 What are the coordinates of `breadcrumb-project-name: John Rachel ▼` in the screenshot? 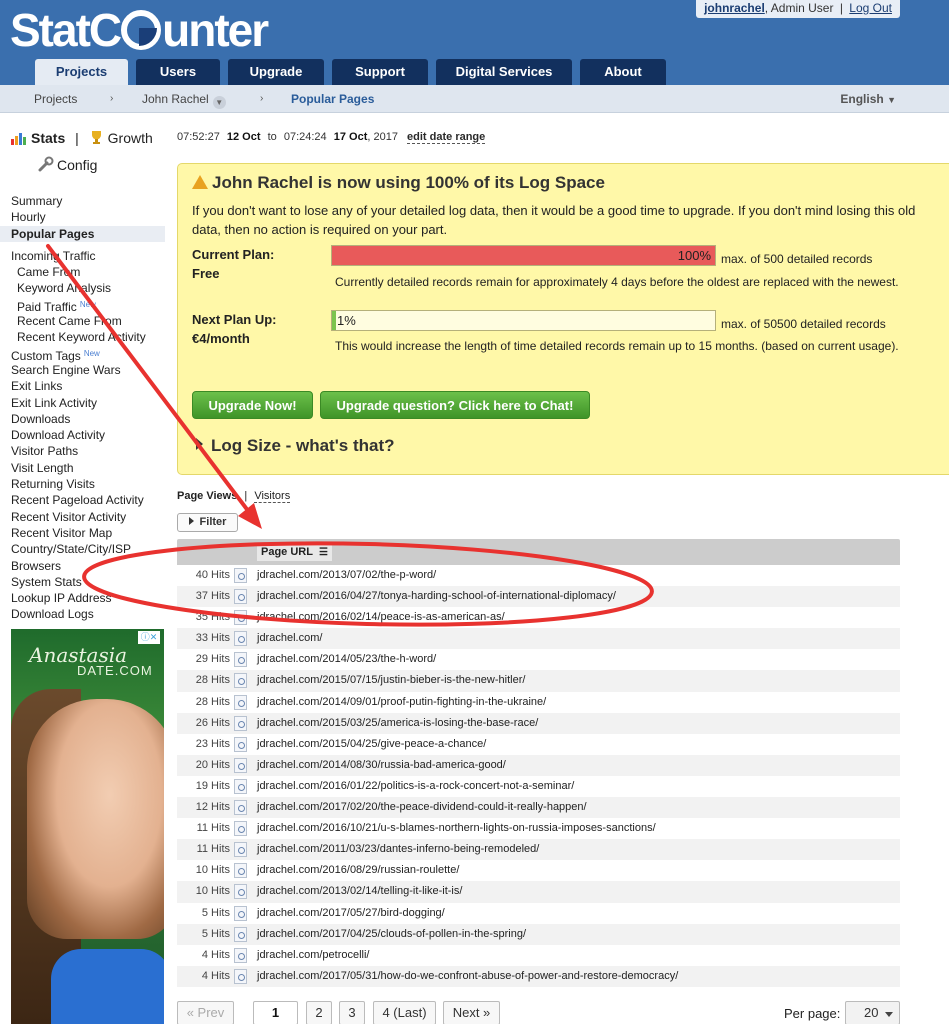 It's located at (184, 99).